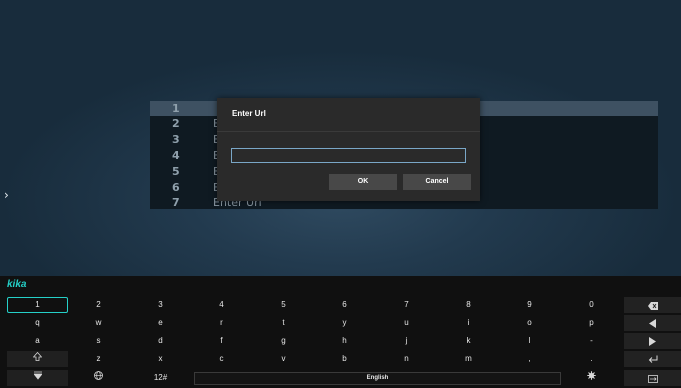 The image size is (681, 388). I want to click on keyboard-brand-logo: kika, so click(17, 284).